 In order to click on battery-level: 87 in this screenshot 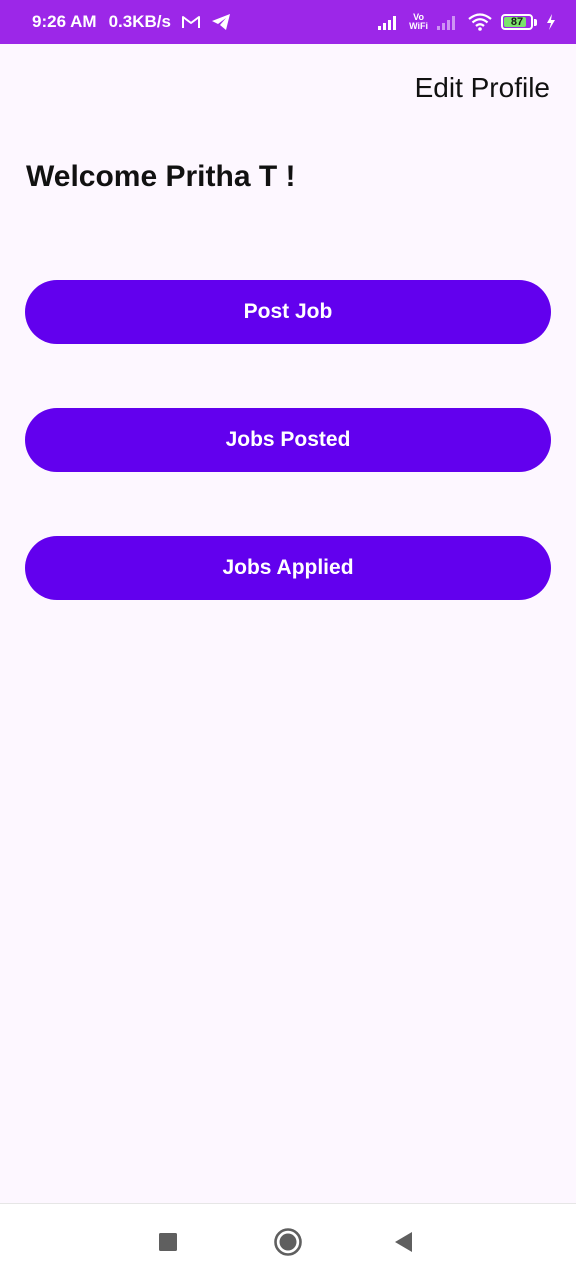, I will do `click(517, 22)`.